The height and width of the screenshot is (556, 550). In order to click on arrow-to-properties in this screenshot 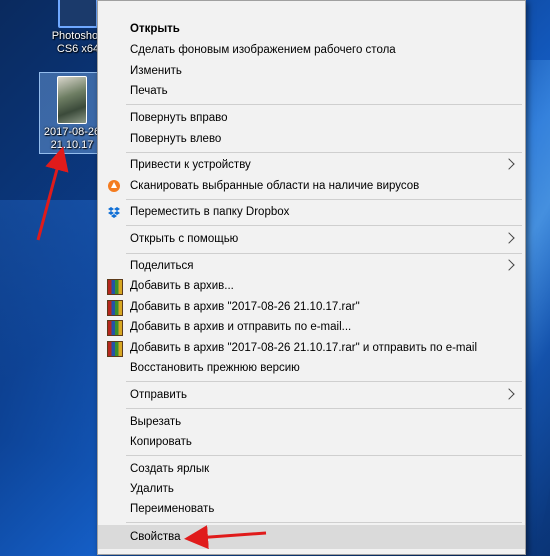, I will do `click(225, 537)`.